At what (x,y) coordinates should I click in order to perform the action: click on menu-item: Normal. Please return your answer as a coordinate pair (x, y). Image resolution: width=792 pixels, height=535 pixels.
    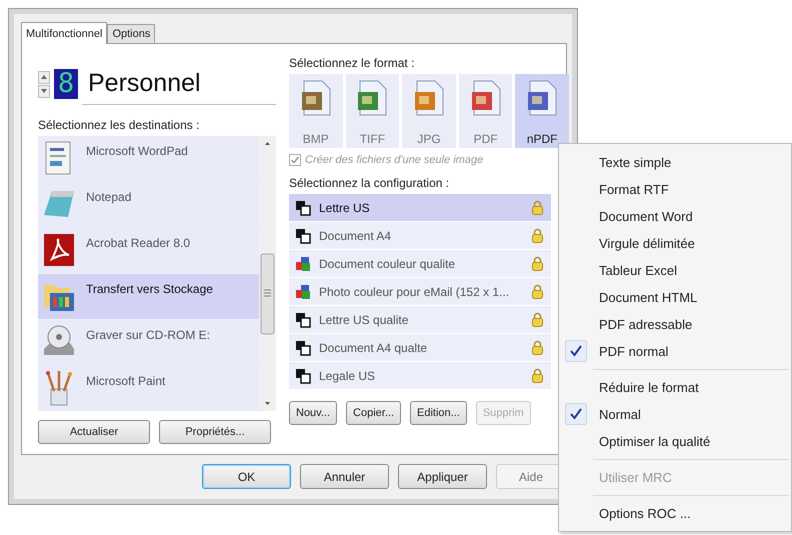
    Looking at the image, I should click on (675, 414).